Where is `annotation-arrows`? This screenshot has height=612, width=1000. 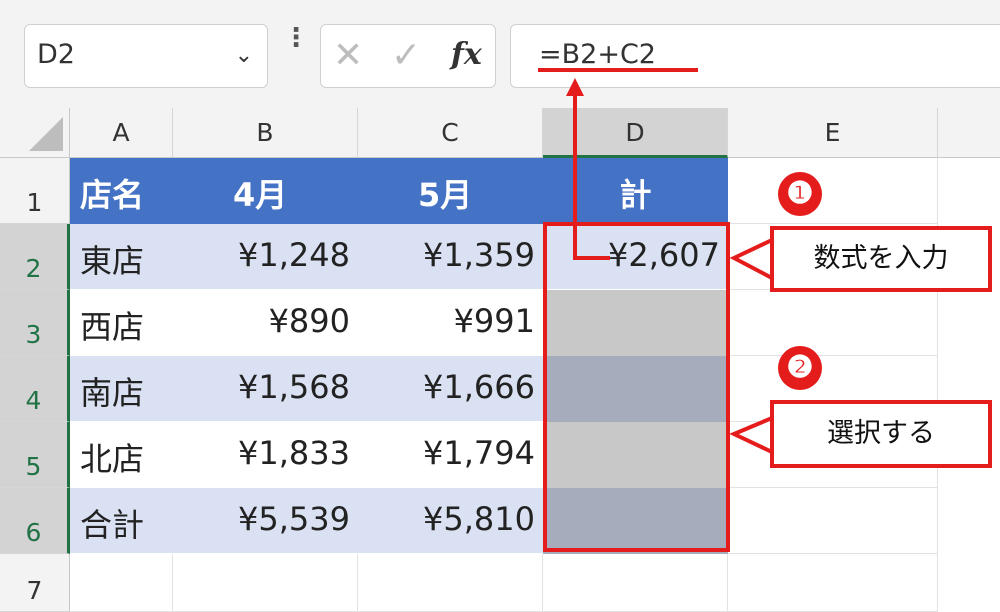
annotation-arrows is located at coordinates (670, 267).